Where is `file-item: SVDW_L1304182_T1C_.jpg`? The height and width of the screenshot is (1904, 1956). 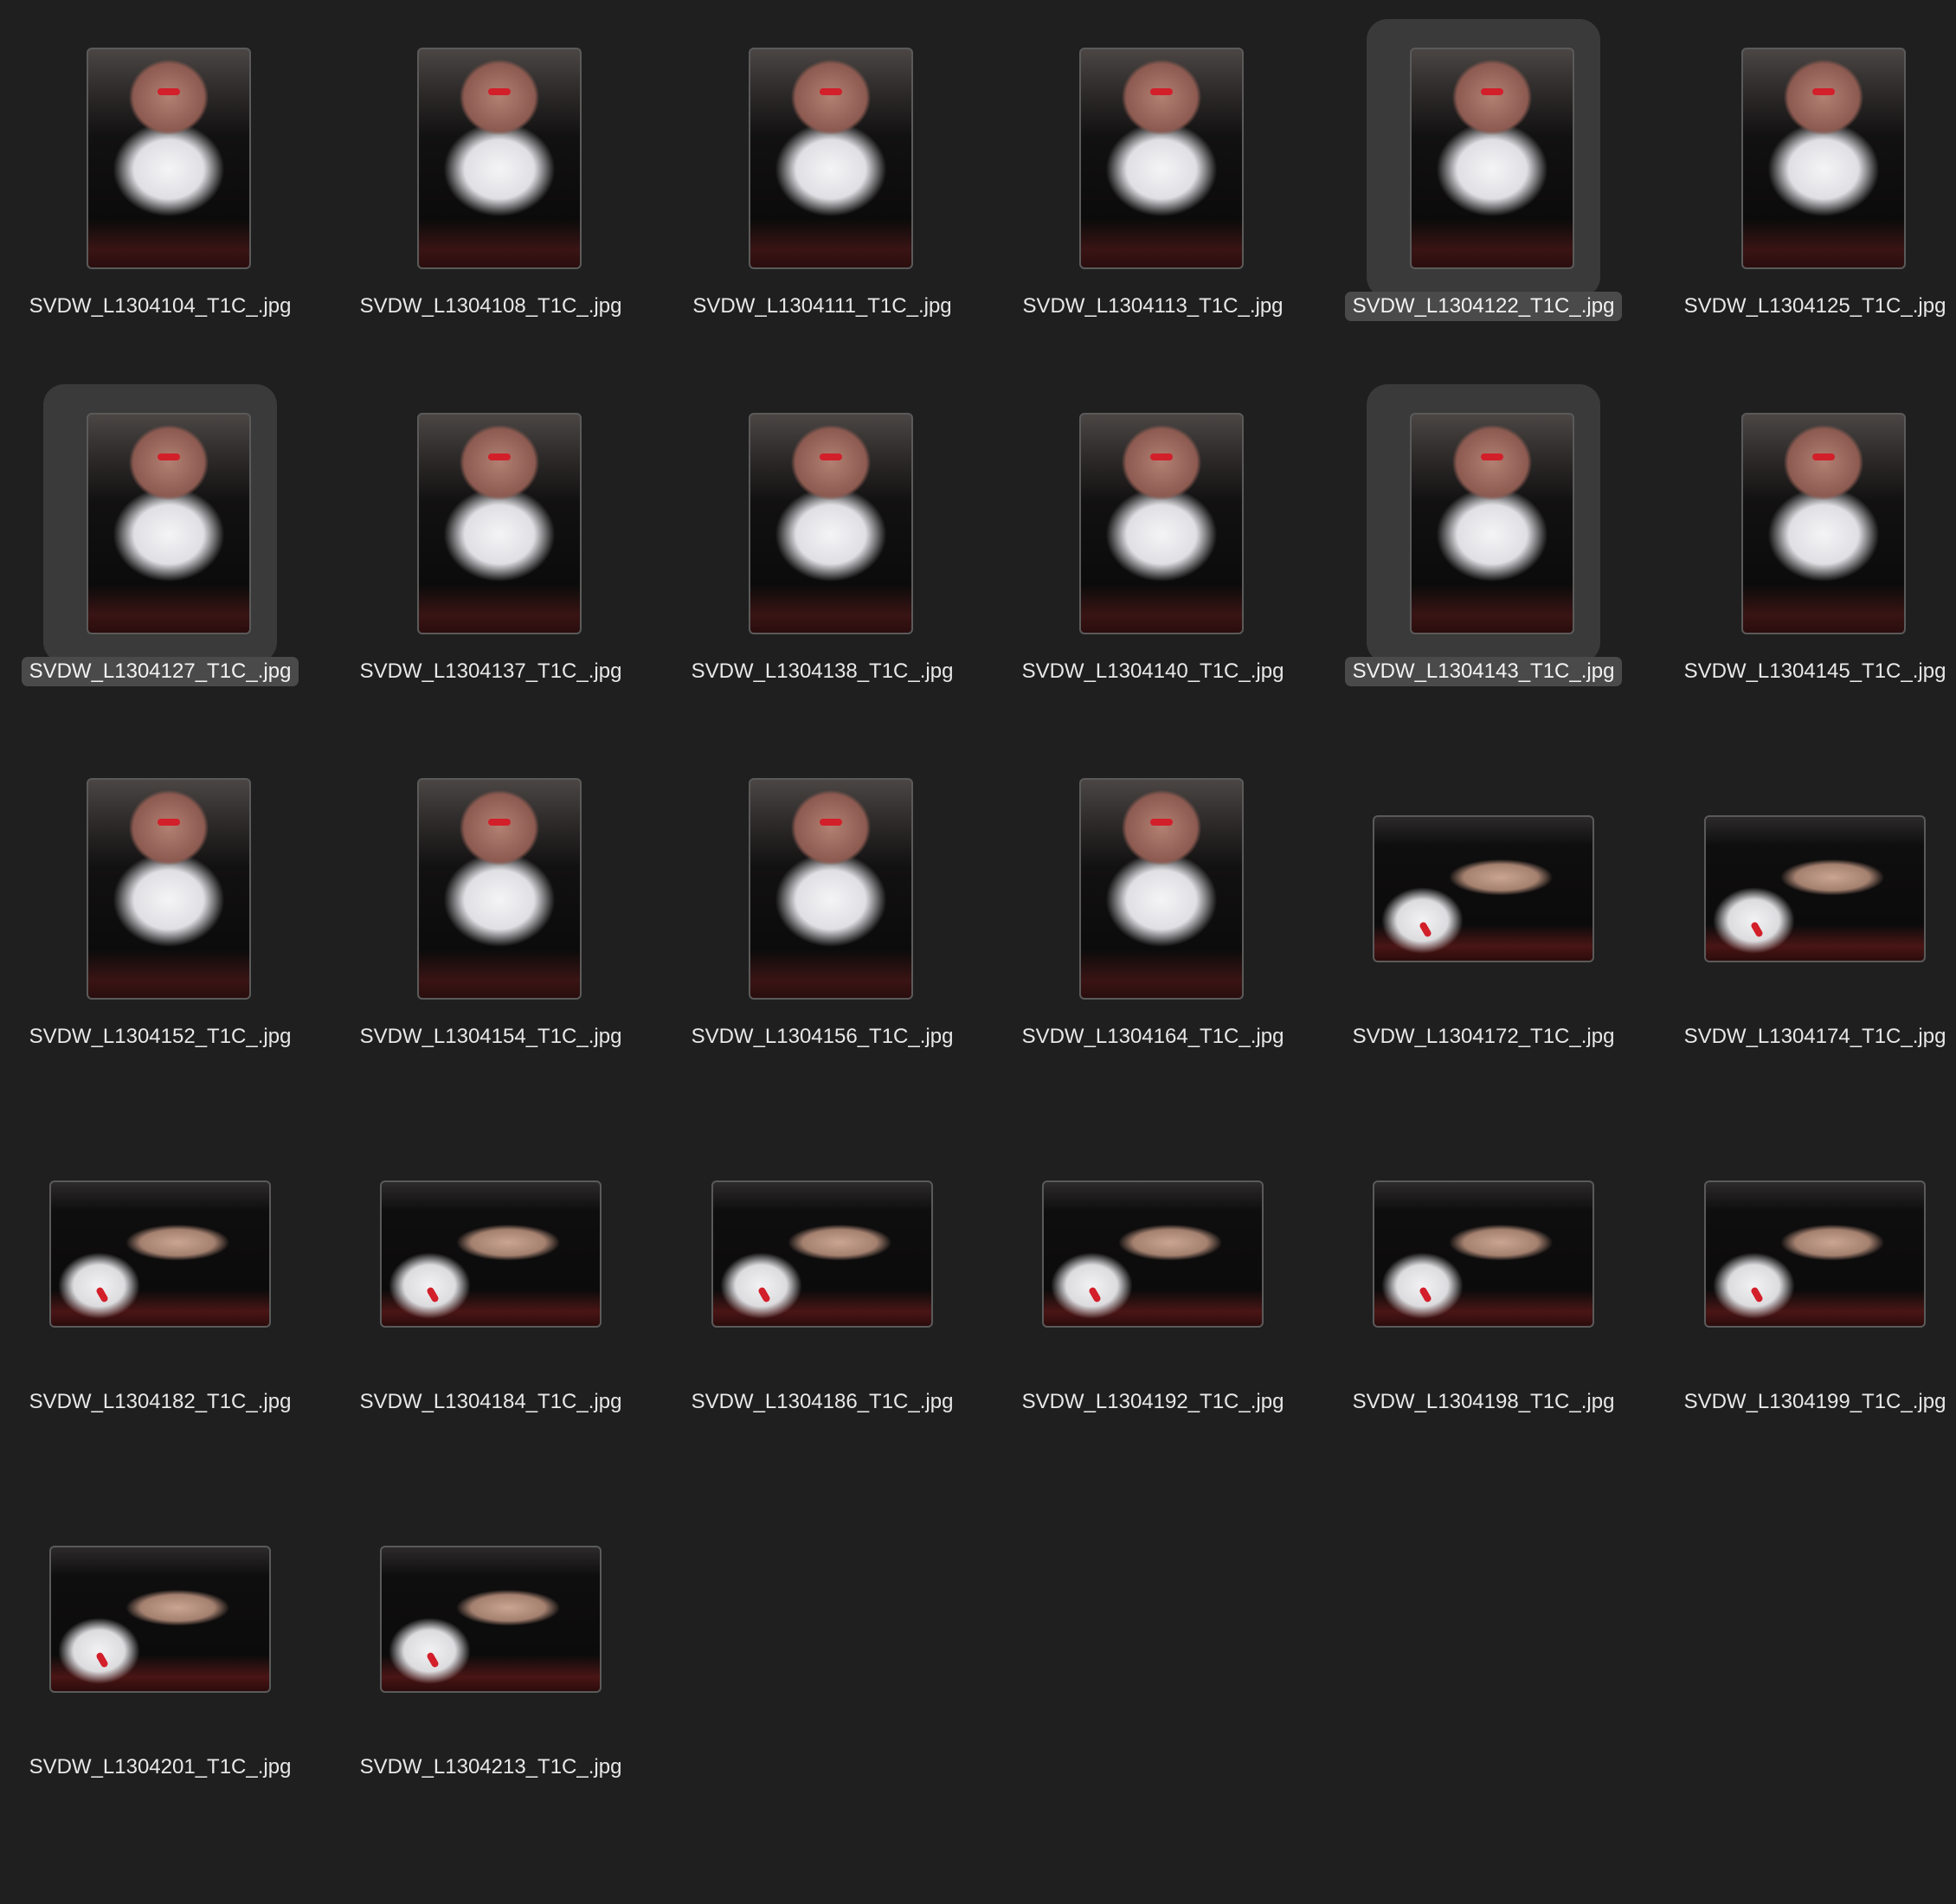 file-item: SVDW_L1304182_T1C_.jpg is located at coordinates (162, 1278).